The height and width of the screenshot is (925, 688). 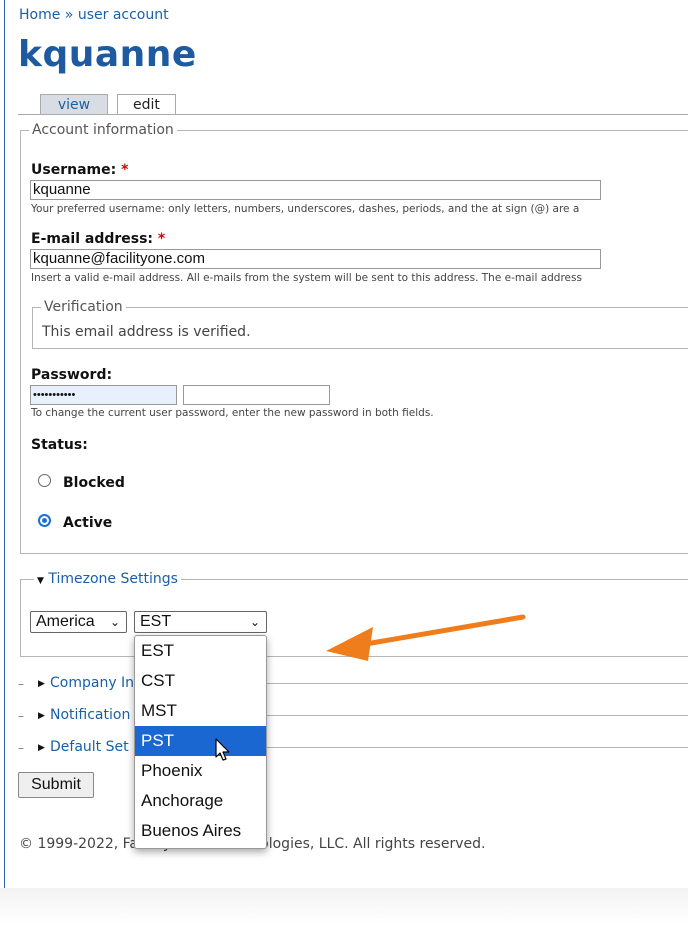 I want to click on dropdown-option-pst: PST, so click(x=200, y=741).